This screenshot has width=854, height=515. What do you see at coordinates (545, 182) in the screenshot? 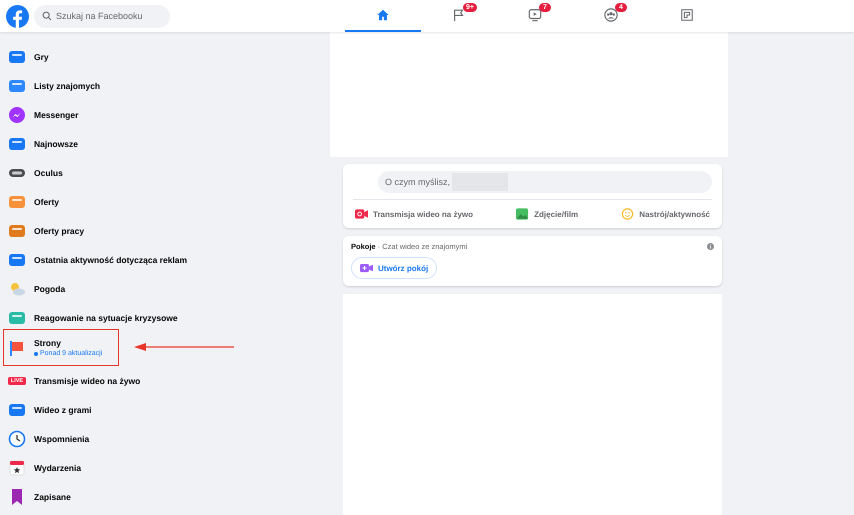
I see `post-field: O czym myślisz,` at bounding box center [545, 182].